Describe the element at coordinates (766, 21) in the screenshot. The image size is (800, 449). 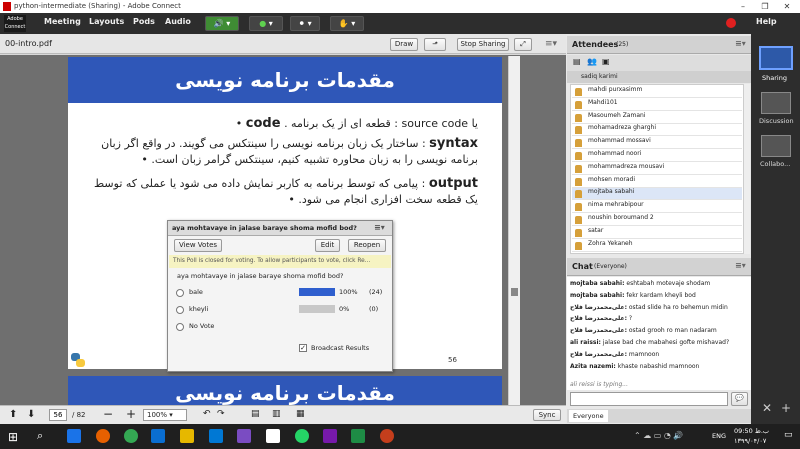
I see `menu-help: Help` at that location.